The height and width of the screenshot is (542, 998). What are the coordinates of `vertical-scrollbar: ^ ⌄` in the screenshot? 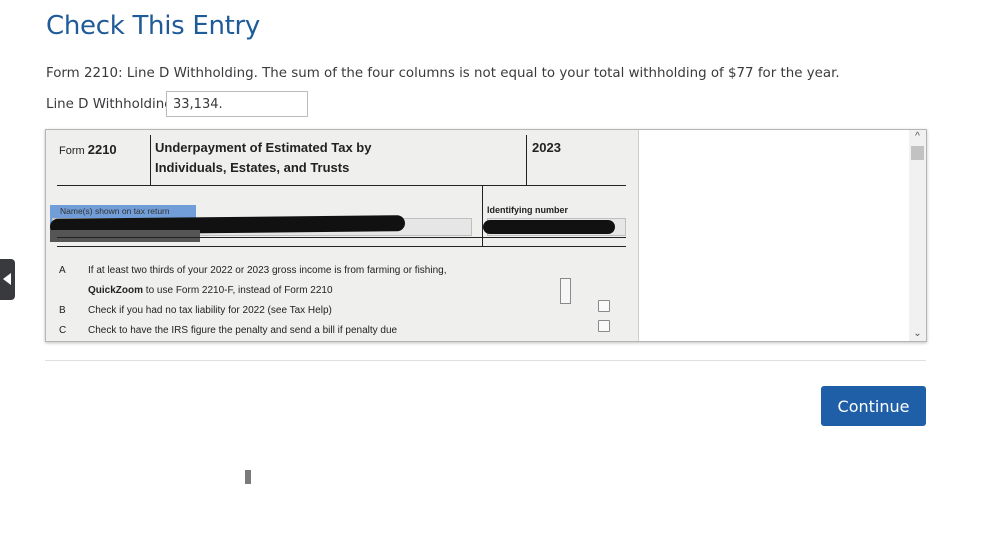 It's located at (917, 235).